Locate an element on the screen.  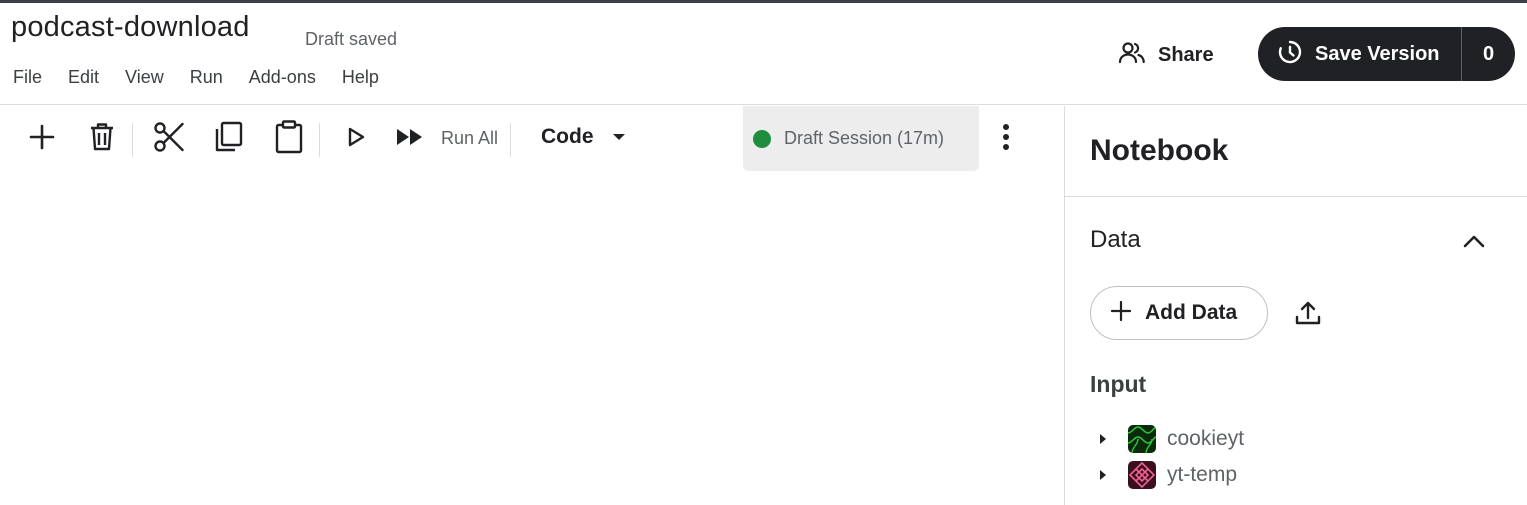
session-label: Draft Session (17m) is located at coordinates (864, 138).